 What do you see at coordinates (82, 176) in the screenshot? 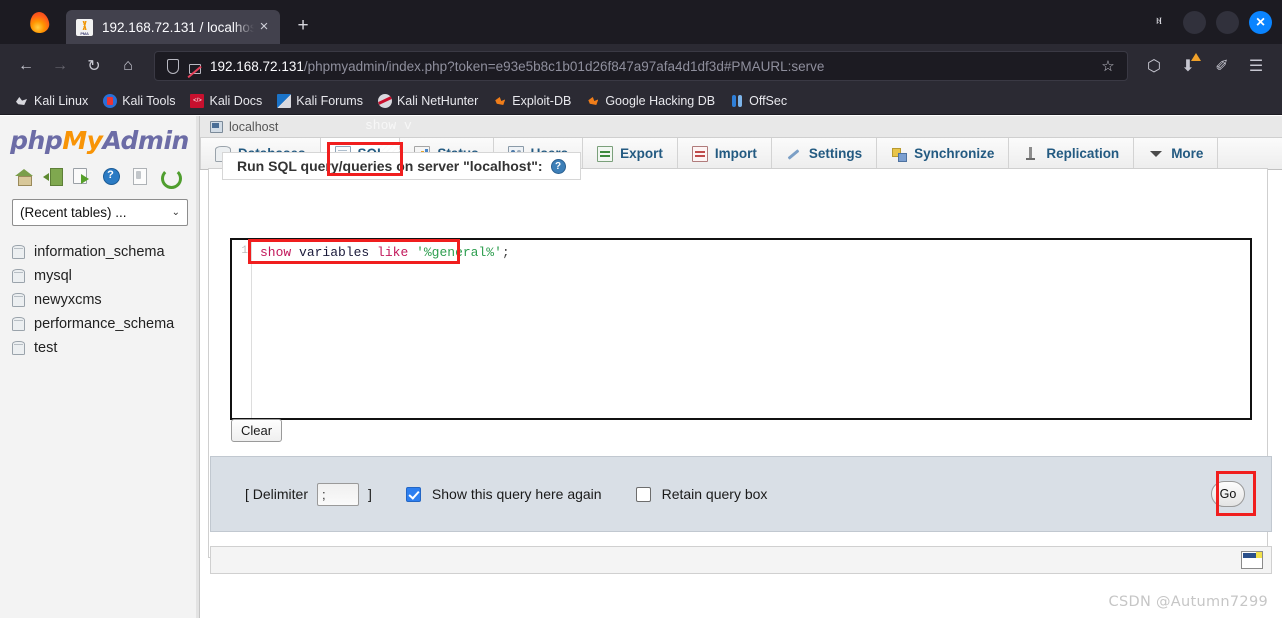
I see `sql-query-icon` at bounding box center [82, 176].